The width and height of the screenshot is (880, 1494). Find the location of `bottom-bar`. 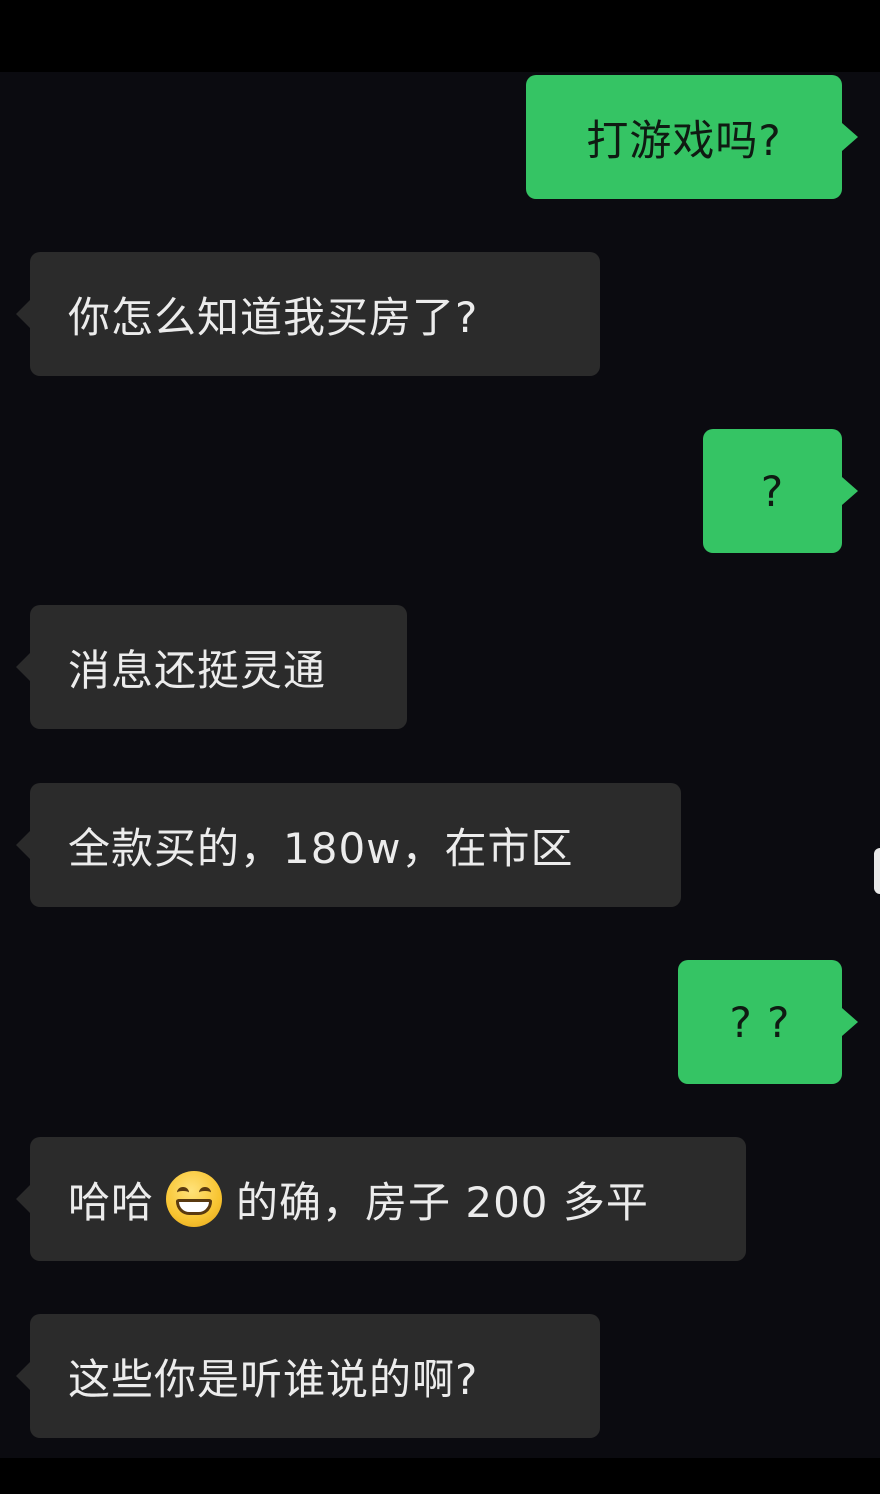

bottom-bar is located at coordinates (440, 1476).